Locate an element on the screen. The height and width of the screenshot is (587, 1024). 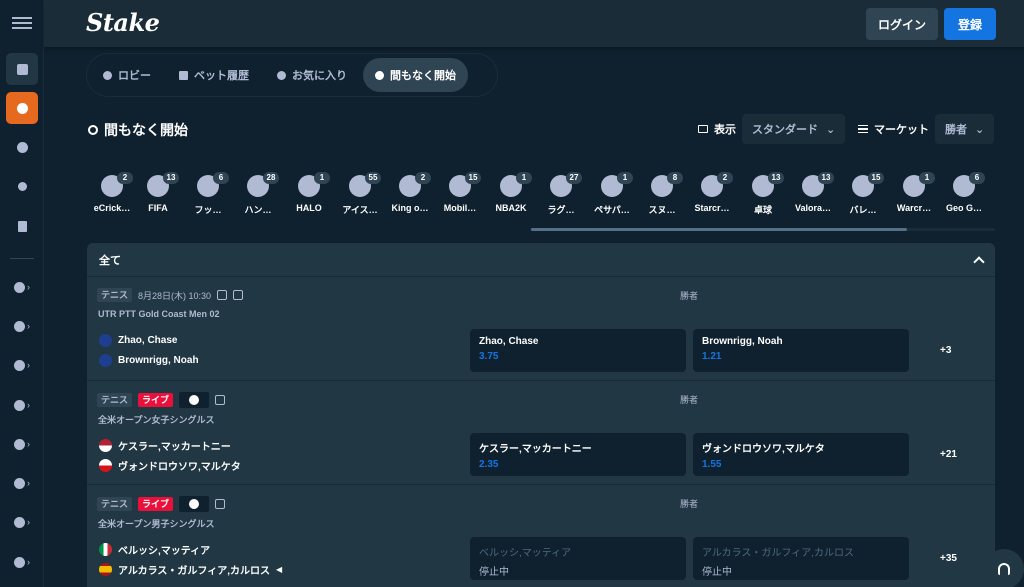
tab-starting-soon: 間もなく開始 is located at coordinates (415, 75).